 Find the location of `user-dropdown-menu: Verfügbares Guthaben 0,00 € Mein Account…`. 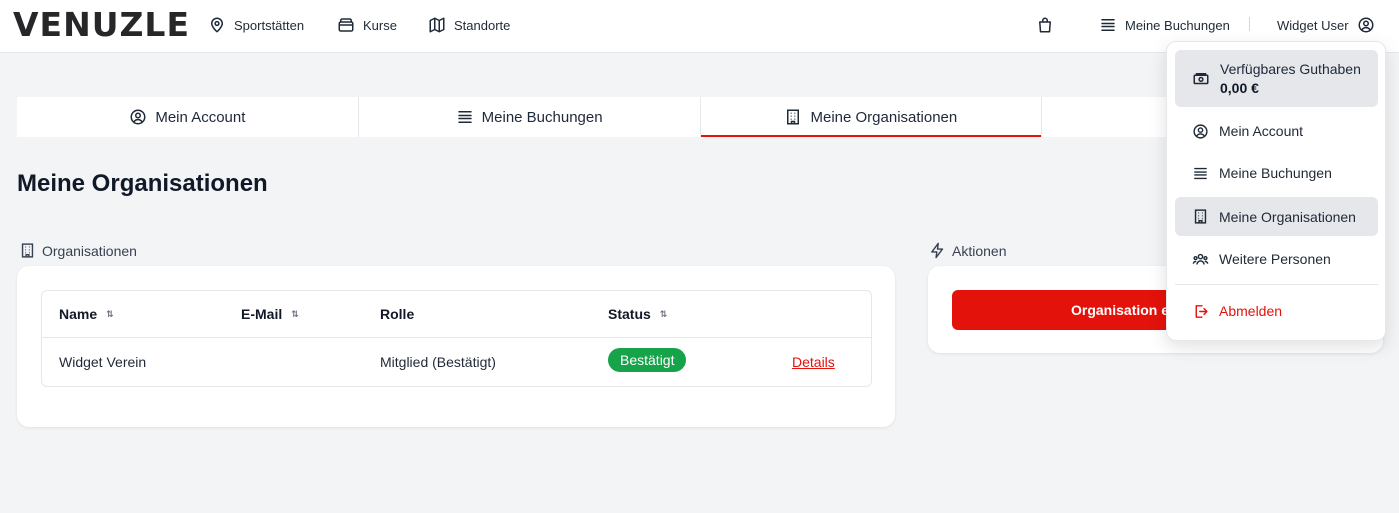

user-dropdown-menu: Verfügbares Guthaben 0,00 € Mein Account… is located at coordinates (1276, 191).